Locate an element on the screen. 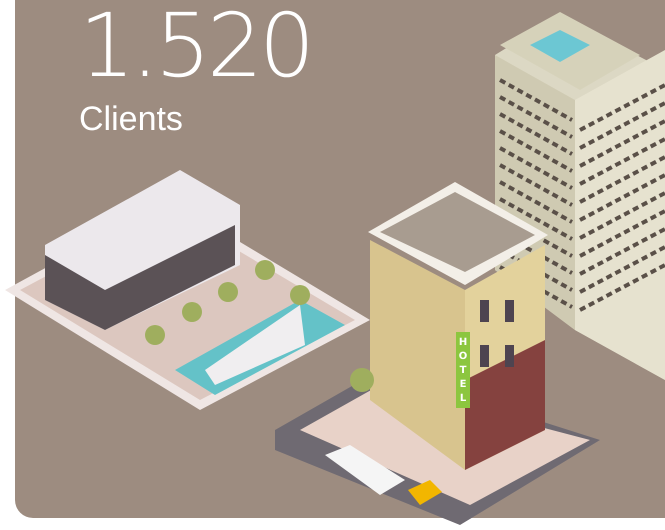  stat-label: Clients is located at coordinates (131, 119).